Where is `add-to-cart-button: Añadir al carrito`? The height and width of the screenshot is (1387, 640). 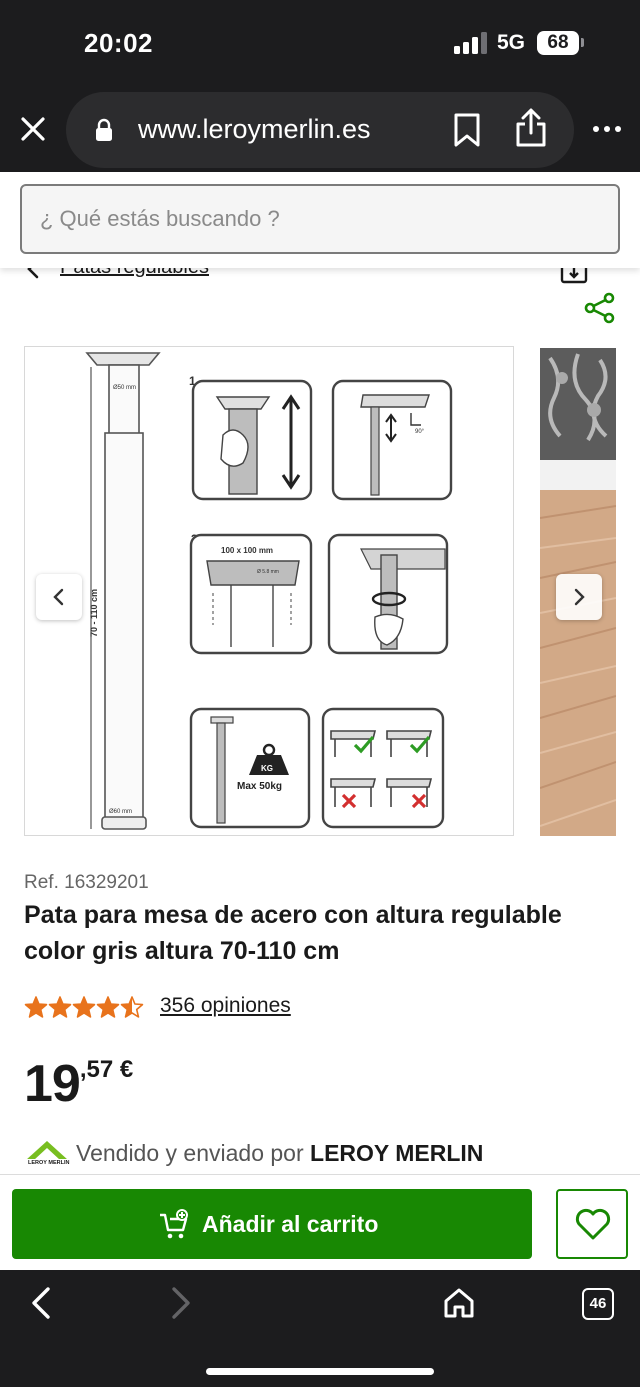
add-to-cart-button: Añadir al carrito is located at coordinates (272, 1224).